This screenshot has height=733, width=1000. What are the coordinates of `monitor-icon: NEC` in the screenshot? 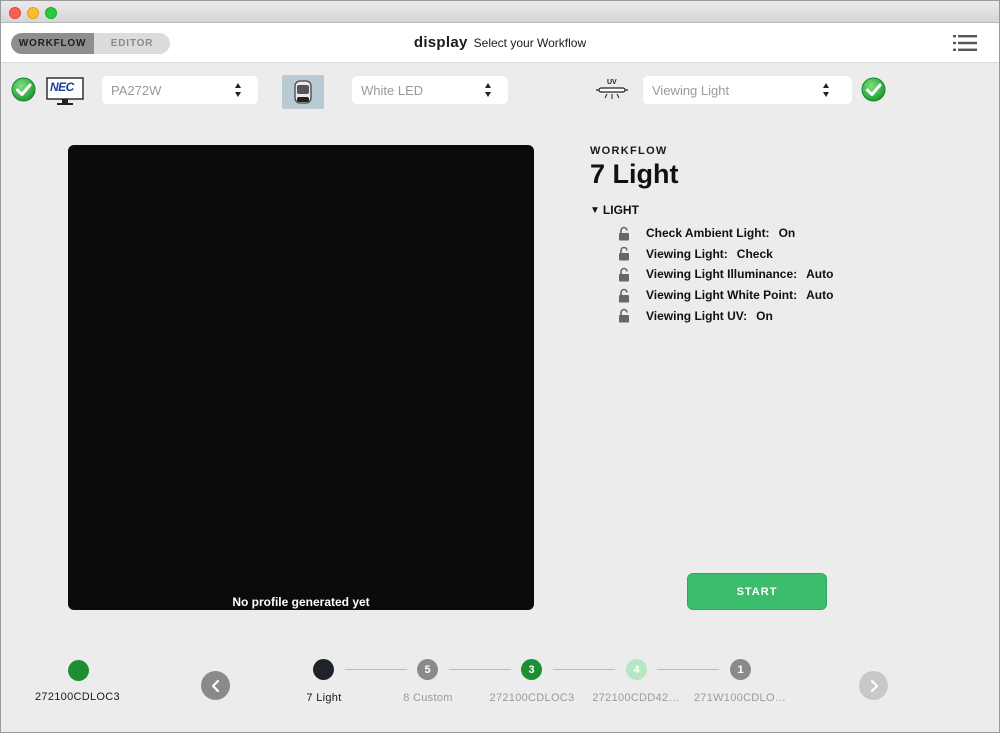 It's located at (65, 92).